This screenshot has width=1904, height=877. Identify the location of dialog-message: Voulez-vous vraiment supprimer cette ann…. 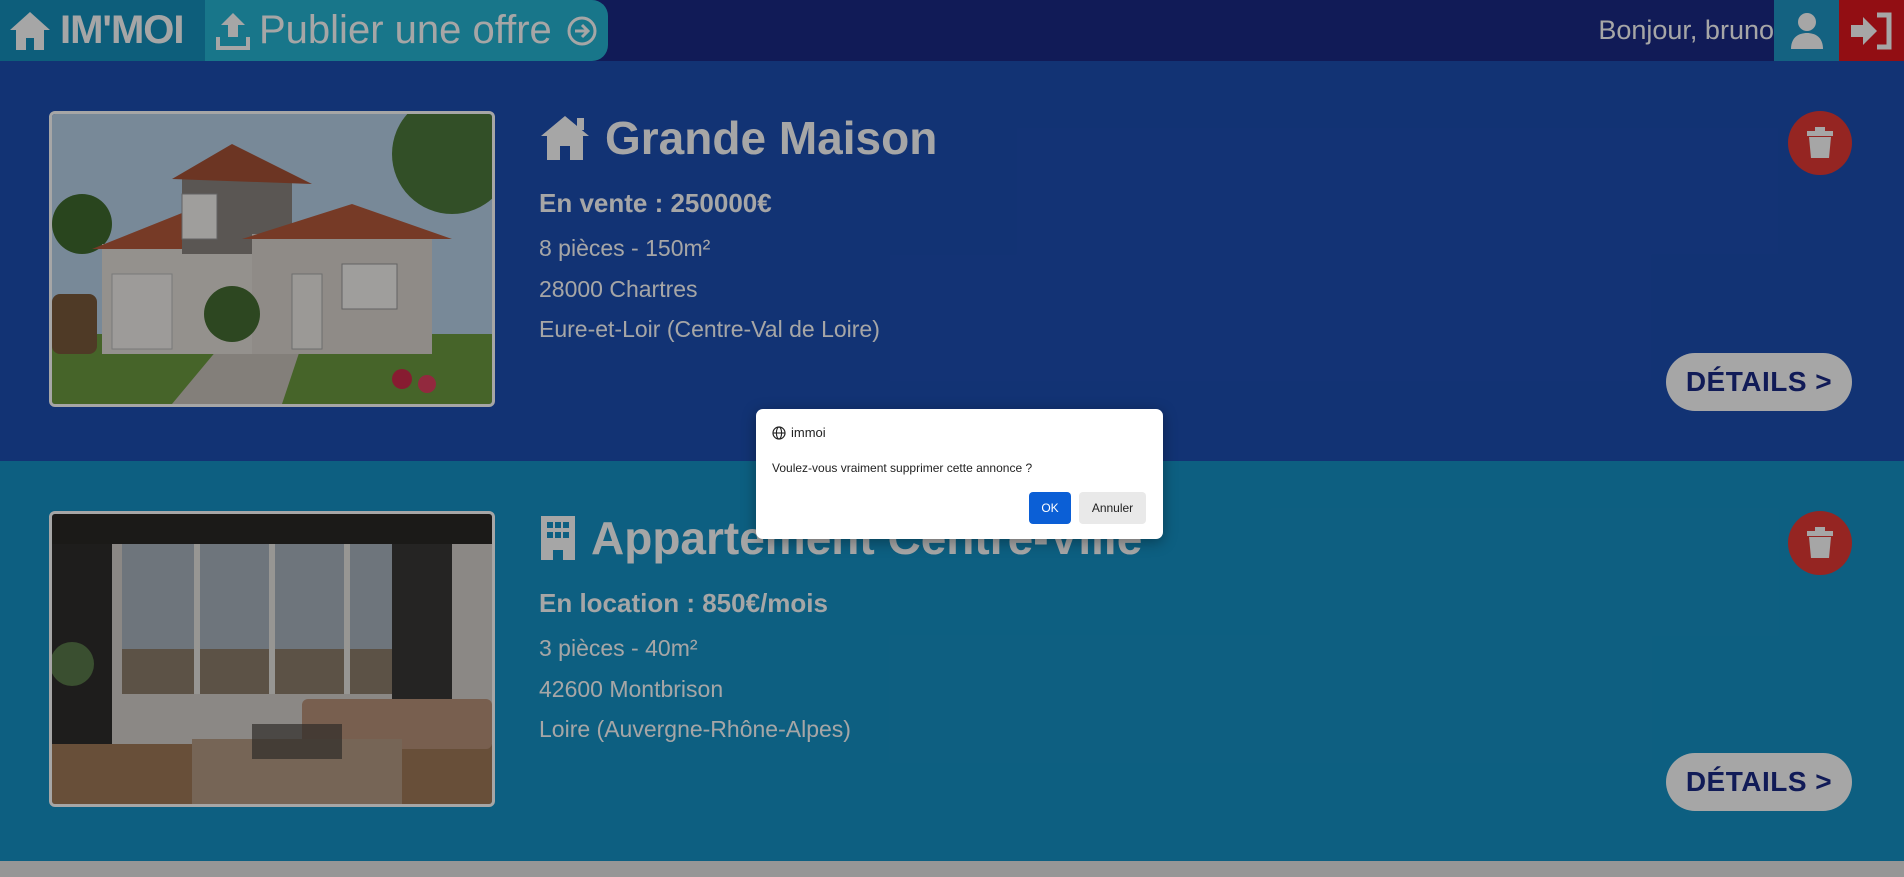
(902, 468).